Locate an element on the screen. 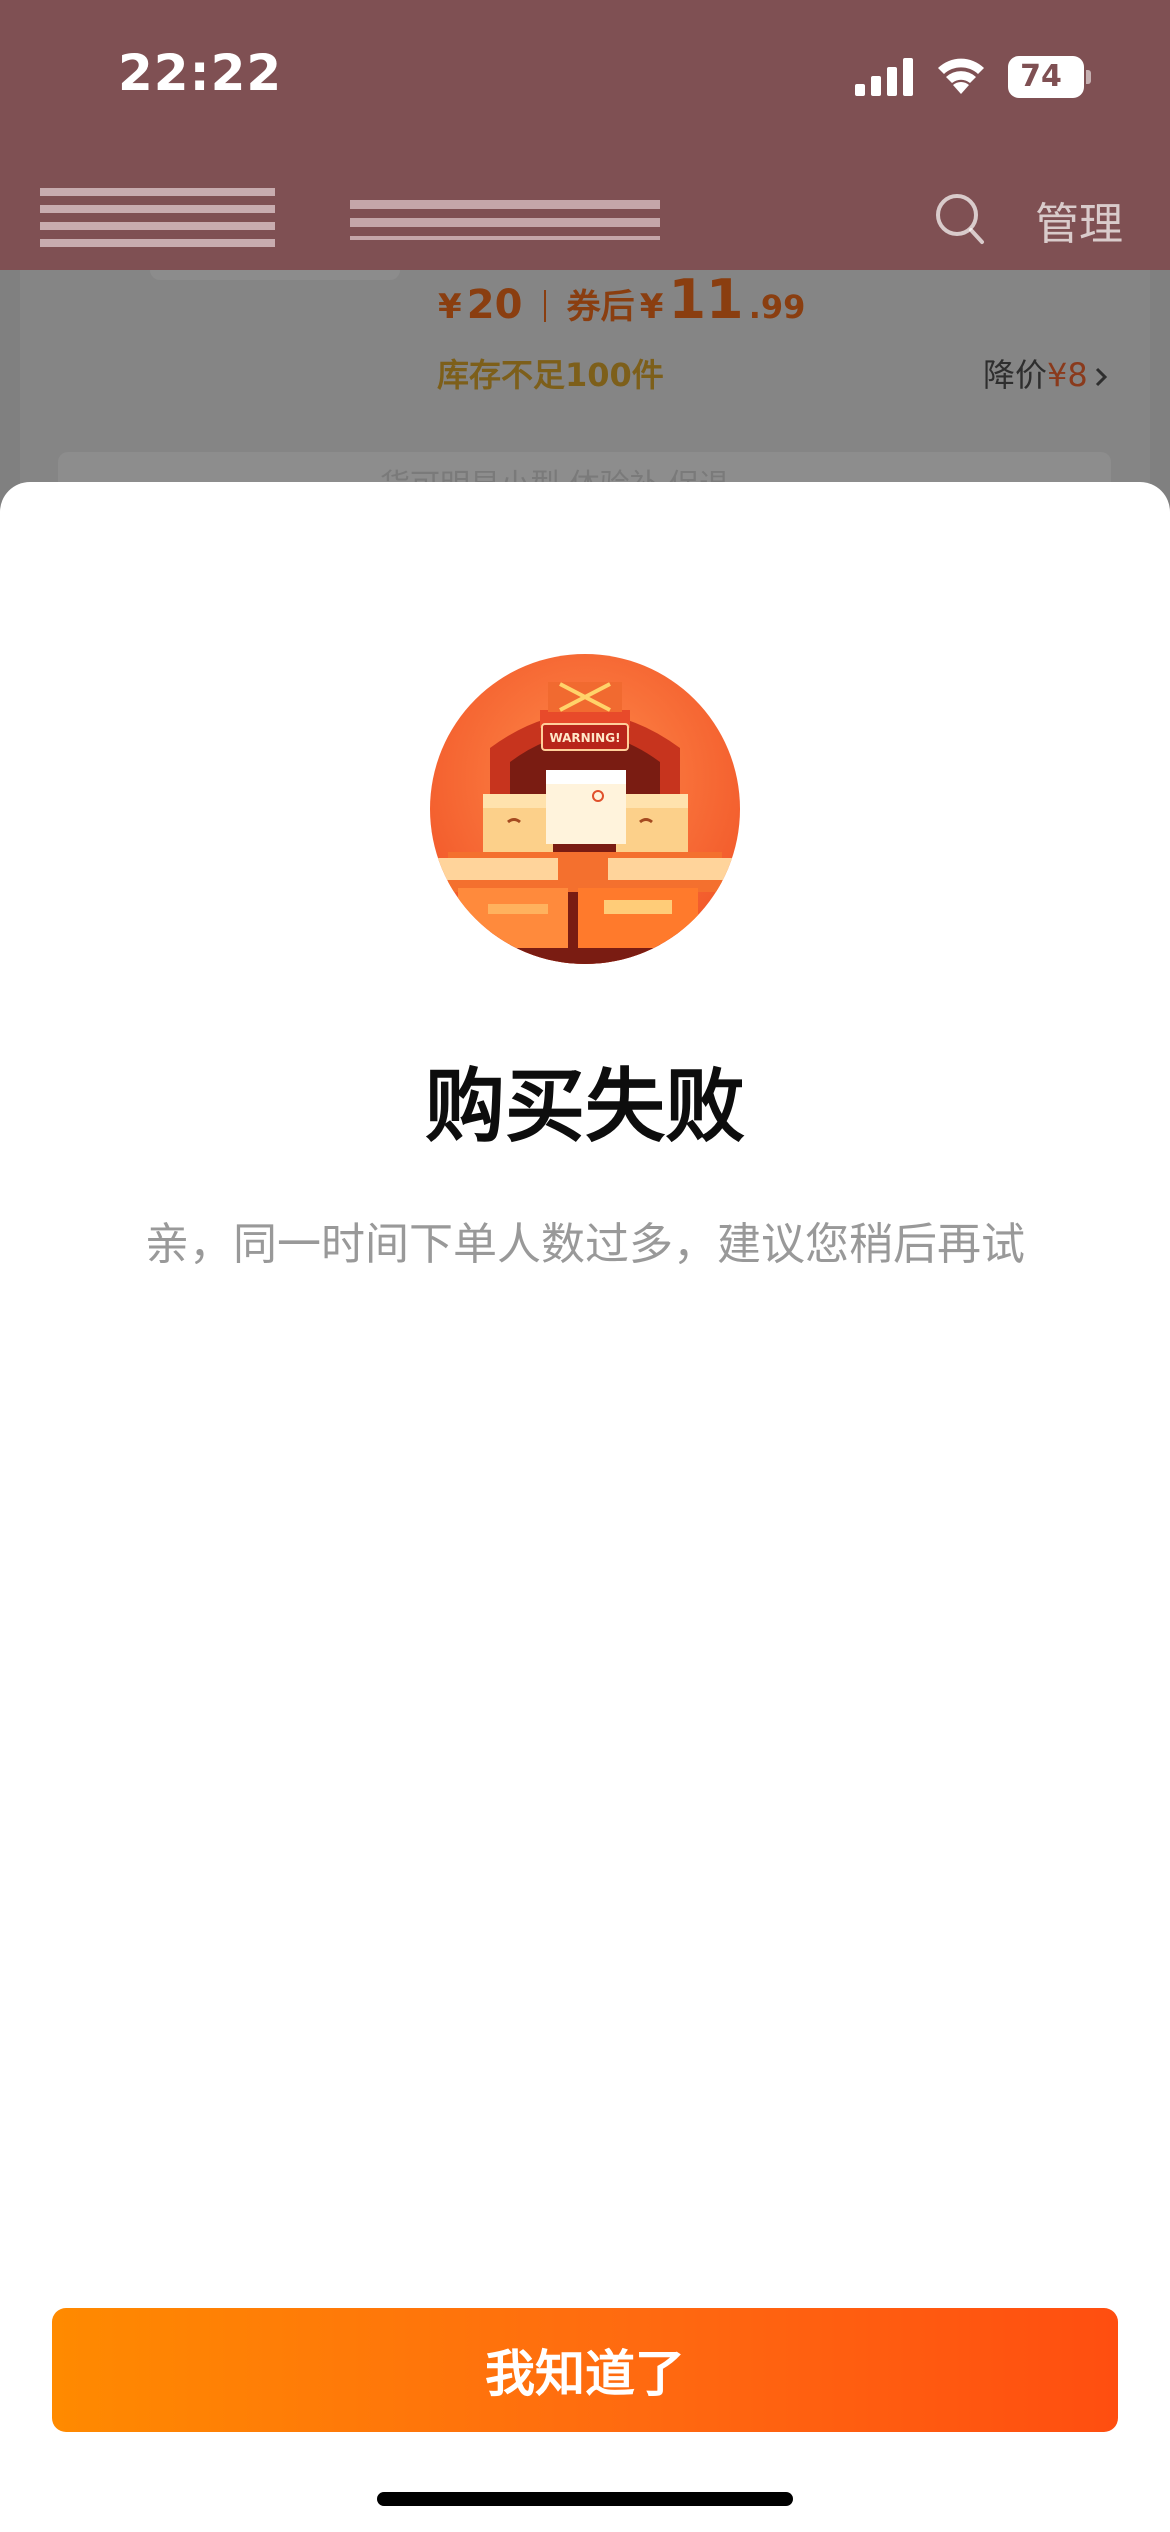  price-line: ¥ 20 券后 ¥ 11 .99 is located at coordinates (621, 299).